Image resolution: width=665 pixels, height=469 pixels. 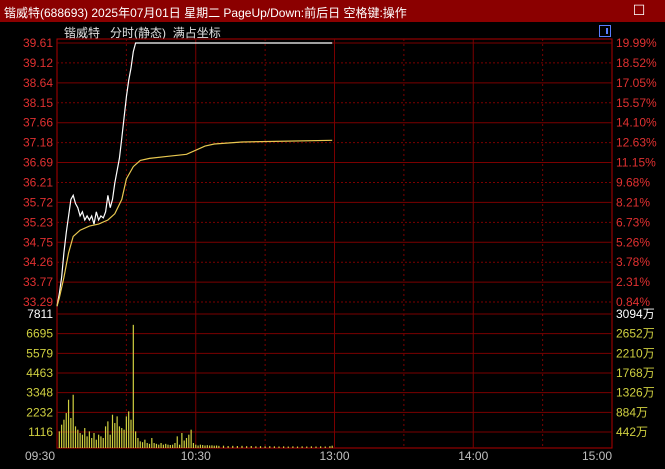 What do you see at coordinates (38, 103) in the screenshot?
I see `price-tick-label: 38.15` at bounding box center [38, 103].